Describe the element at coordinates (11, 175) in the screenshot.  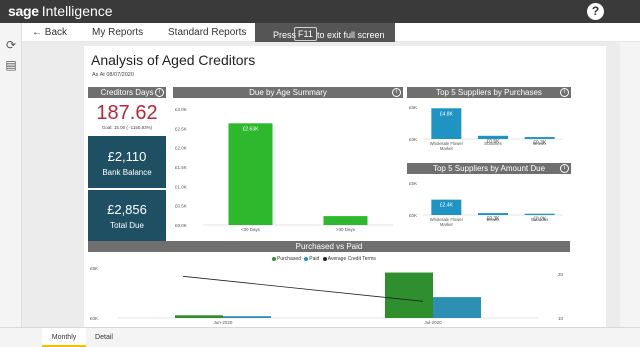
I see `left-rail: ⟳ ▤` at that location.